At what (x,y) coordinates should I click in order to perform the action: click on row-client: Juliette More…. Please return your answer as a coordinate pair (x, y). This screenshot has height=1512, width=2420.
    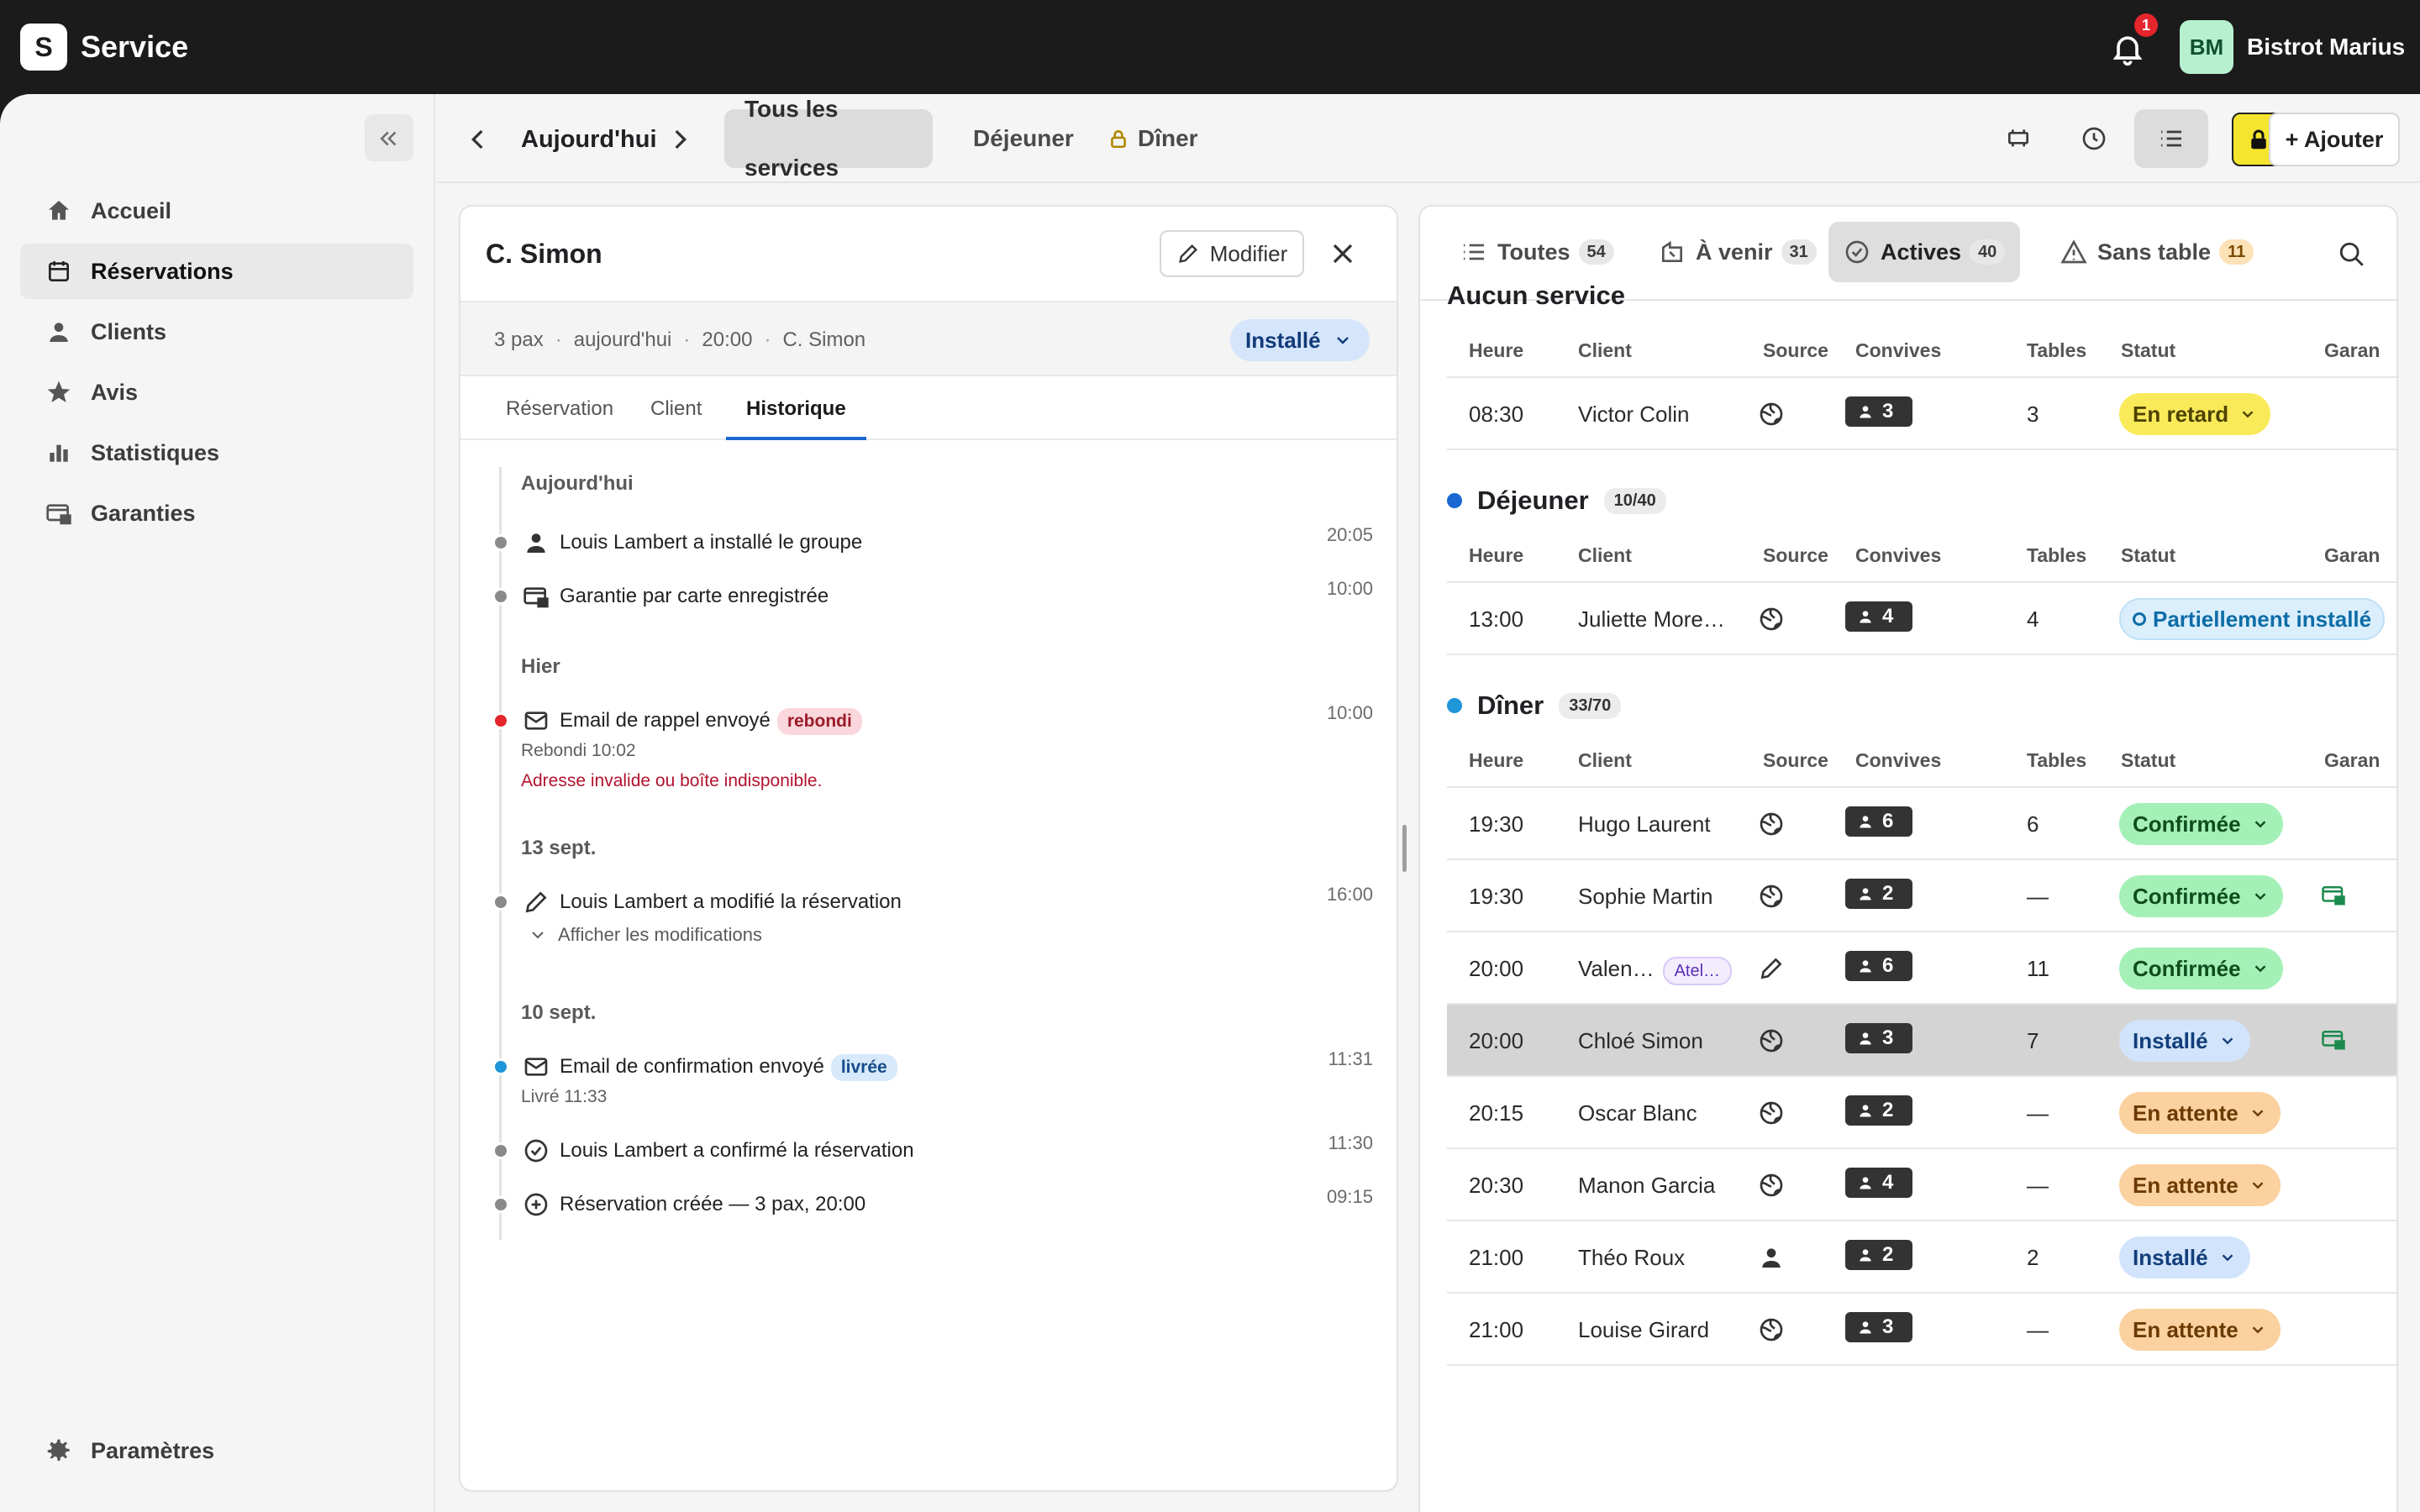
    Looking at the image, I should click on (1651, 619).